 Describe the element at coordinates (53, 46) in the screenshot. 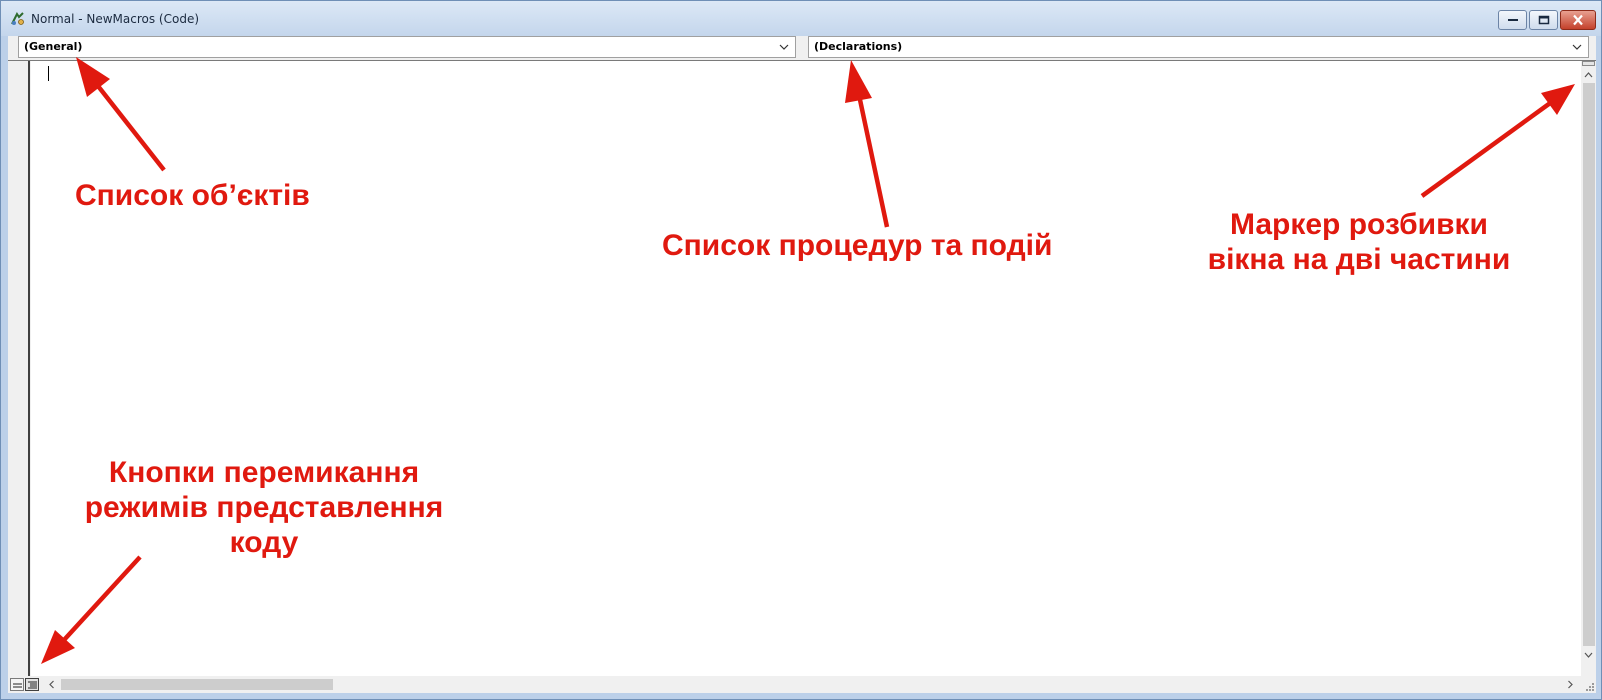

I see `object-list-value: (General)` at that location.